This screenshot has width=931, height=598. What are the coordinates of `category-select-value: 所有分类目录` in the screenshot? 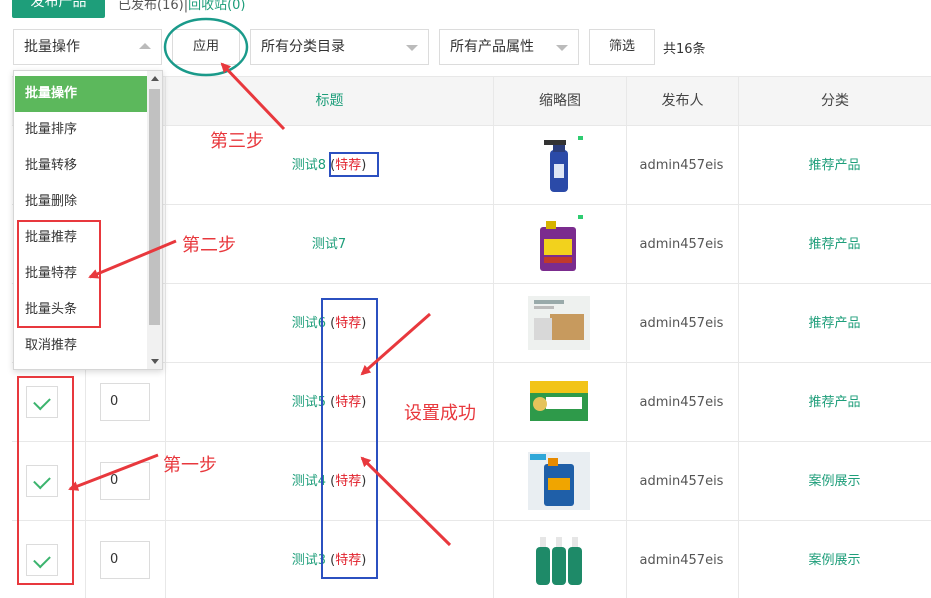 It's located at (303, 47).